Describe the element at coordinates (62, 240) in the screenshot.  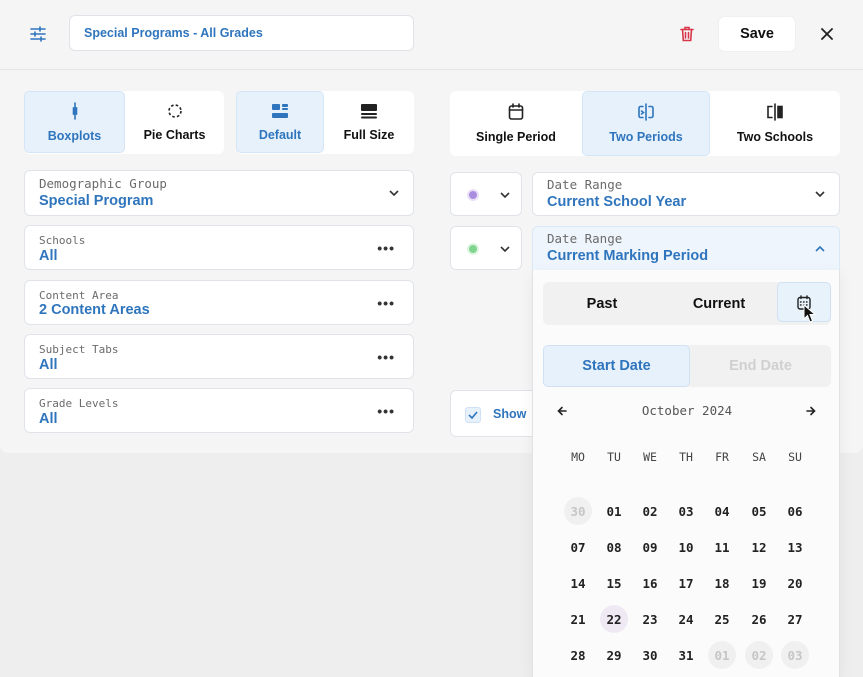
I see `schools-label: Schools` at that location.